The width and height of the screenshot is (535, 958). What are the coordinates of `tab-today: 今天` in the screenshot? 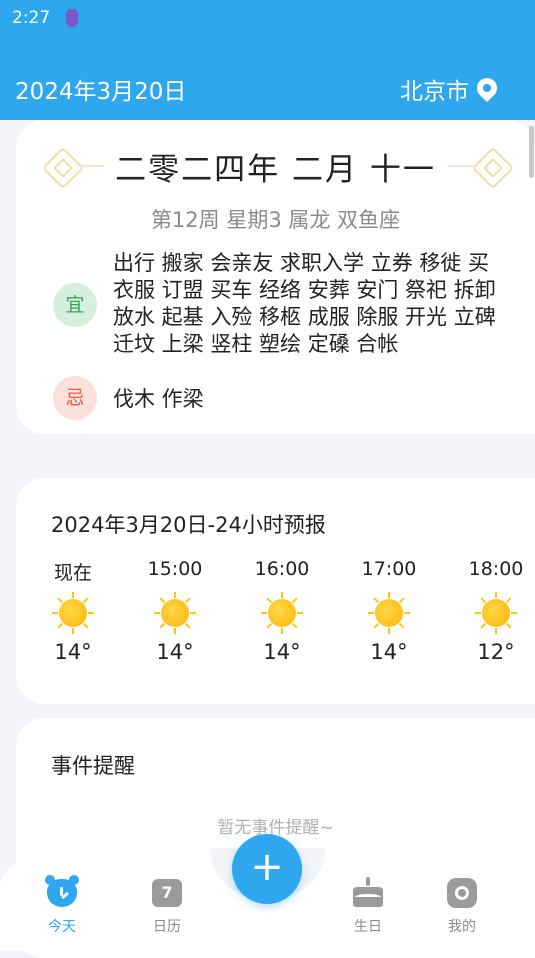 It's located at (62, 905).